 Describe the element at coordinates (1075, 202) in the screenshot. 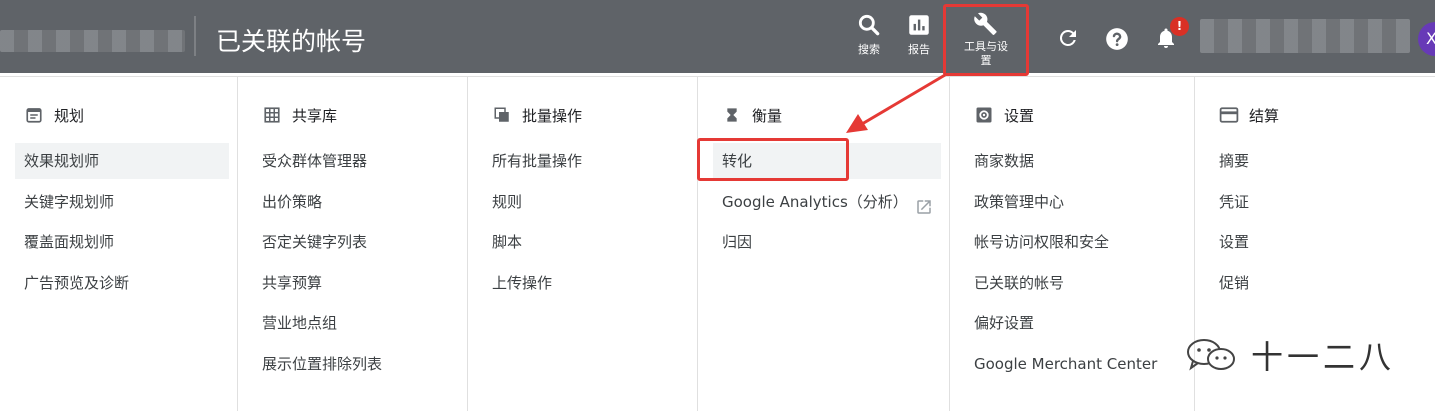

I see `menu-item-policy-manager: 政策管理中心` at that location.